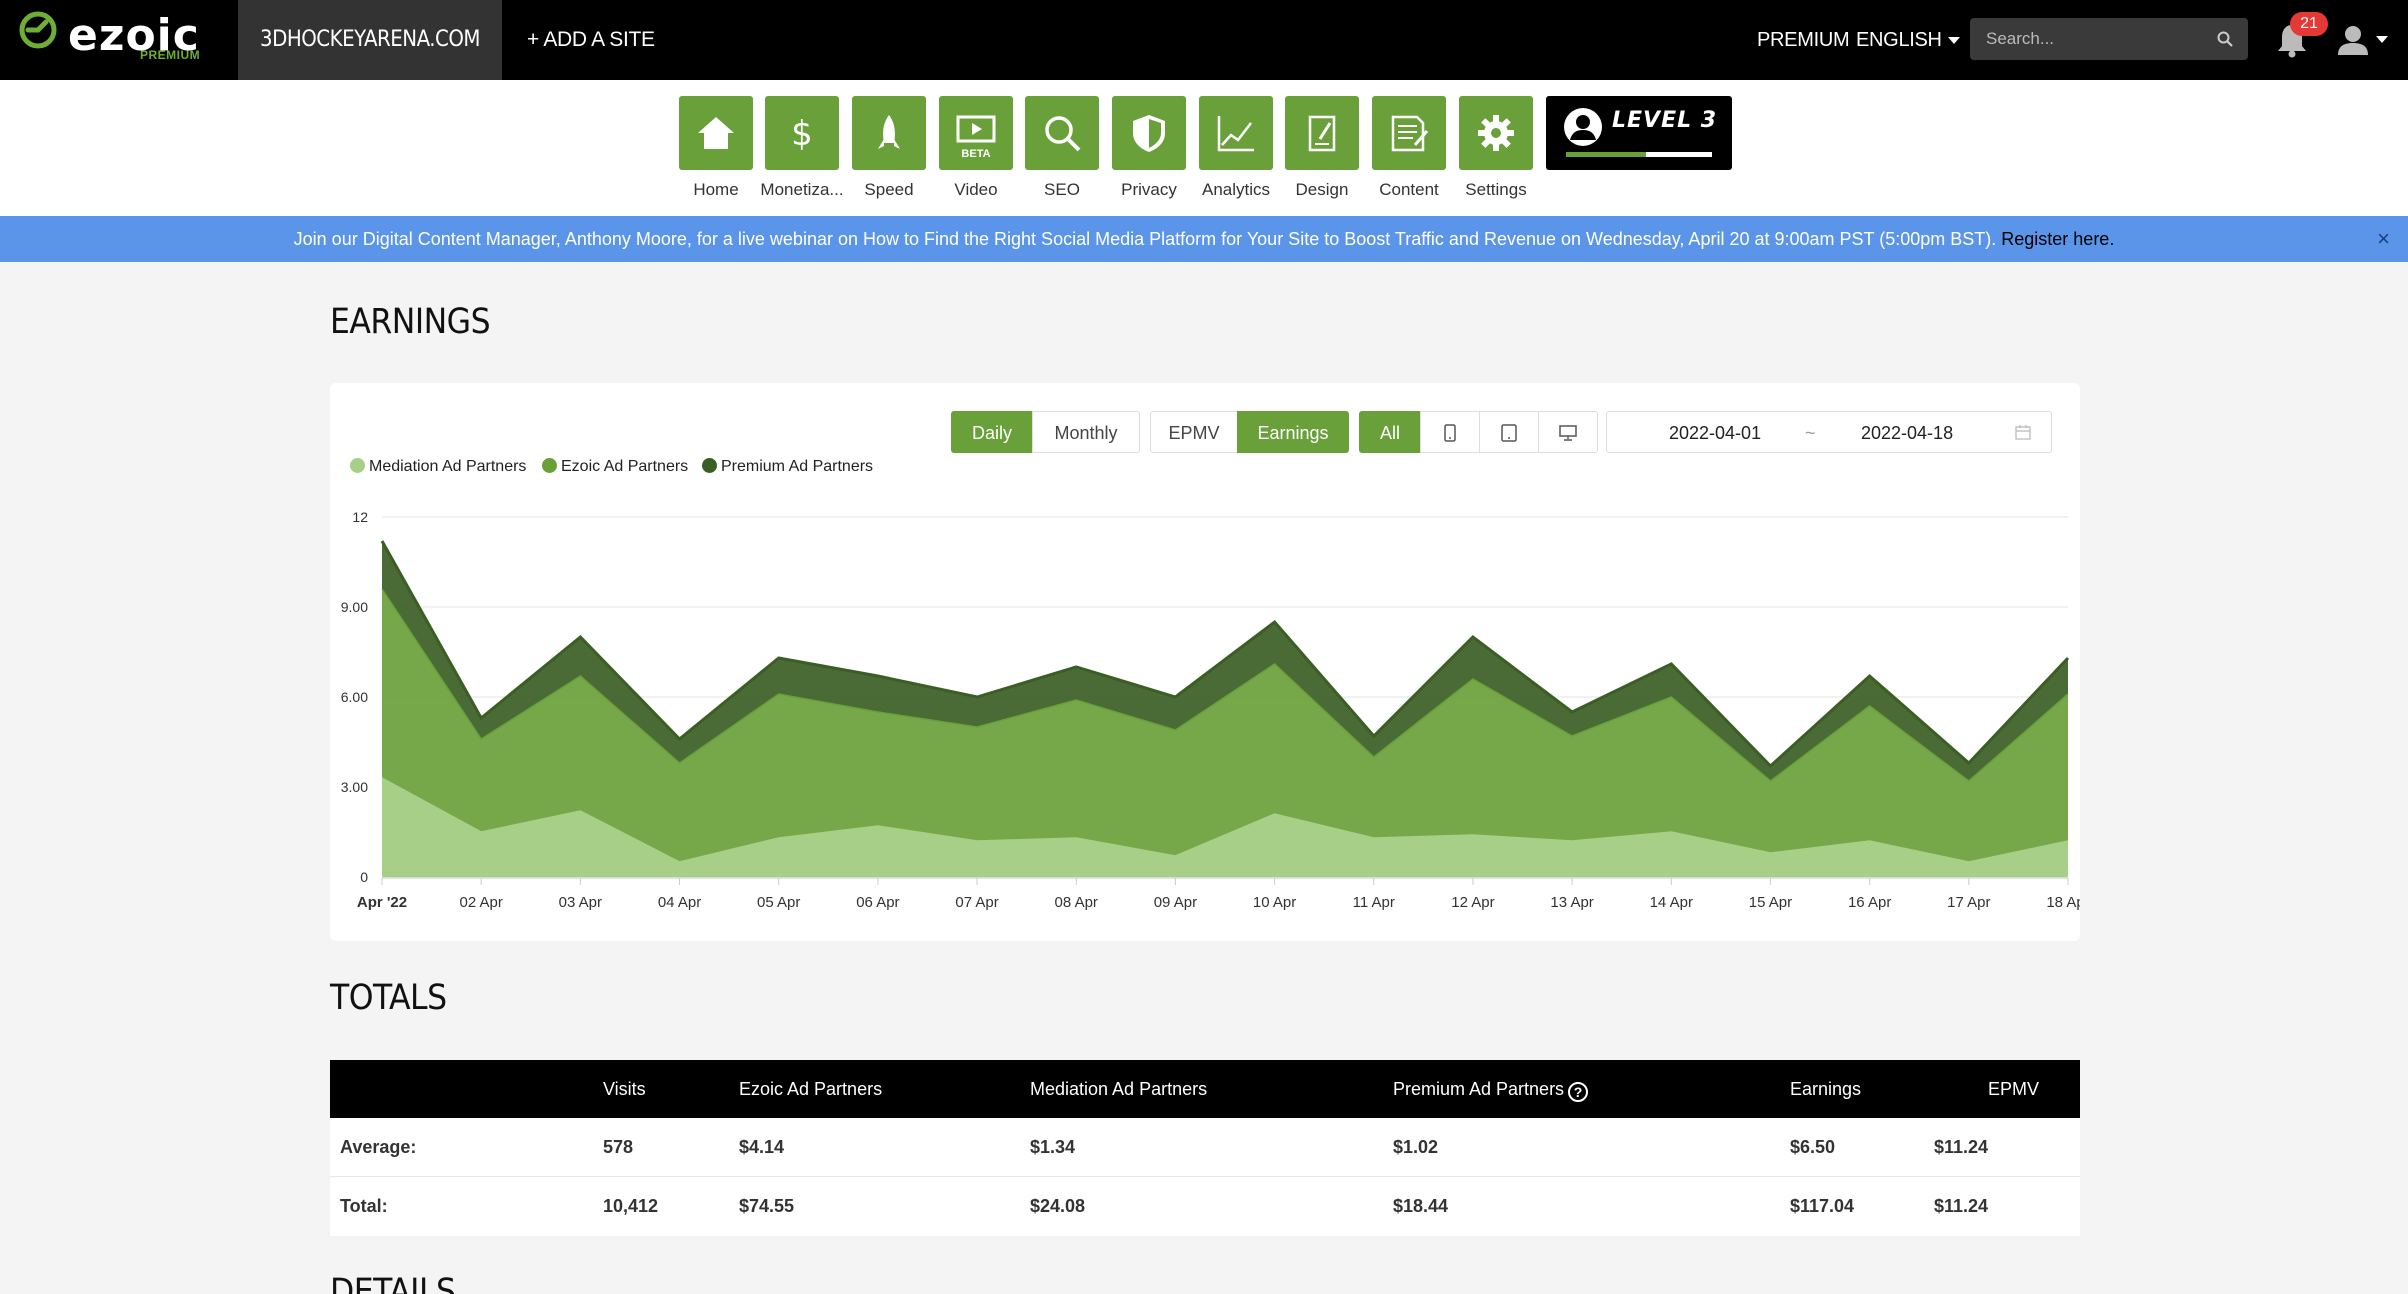 The height and width of the screenshot is (1294, 2408). Describe the element at coordinates (889, 132) in the screenshot. I see `rocket-icon` at that location.